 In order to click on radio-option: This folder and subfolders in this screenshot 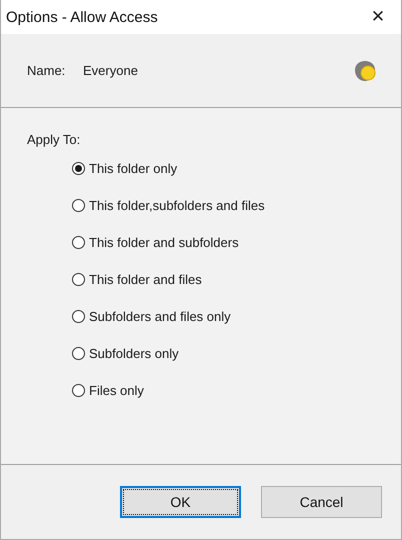, I will do `click(236, 242)`.